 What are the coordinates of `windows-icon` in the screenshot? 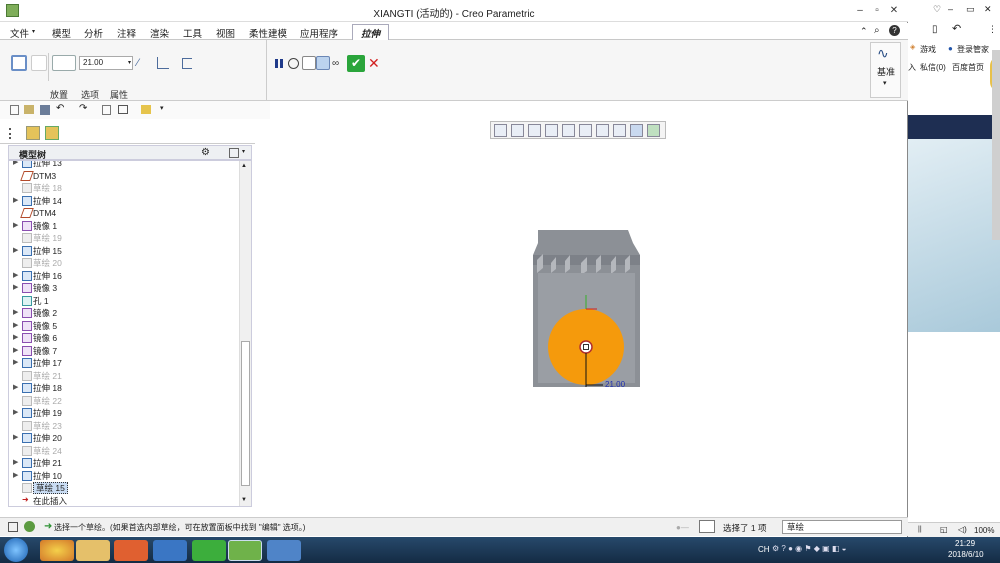 It's located at (123, 109).